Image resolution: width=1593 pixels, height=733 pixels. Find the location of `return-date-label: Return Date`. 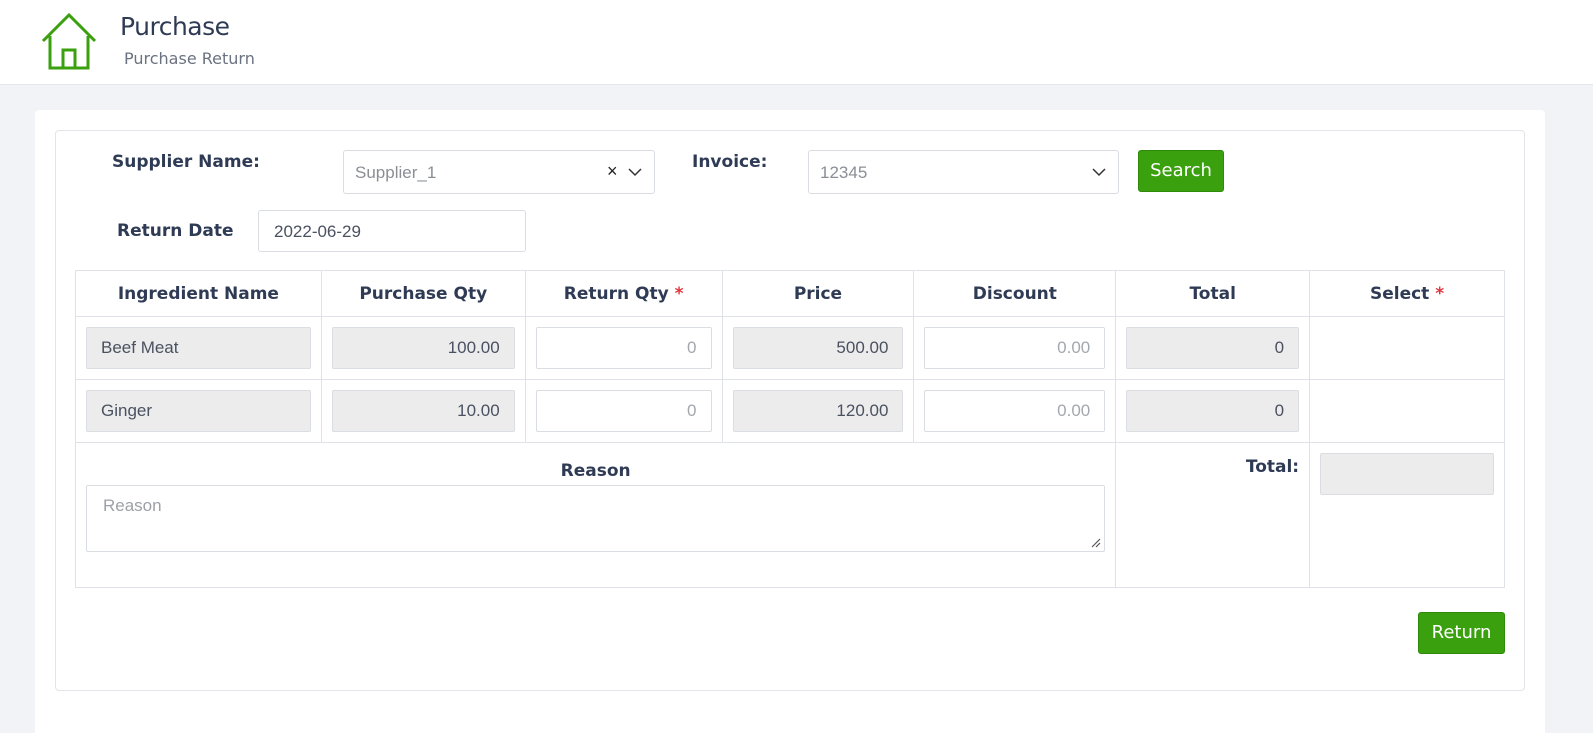

return-date-label: Return Date is located at coordinates (175, 231).